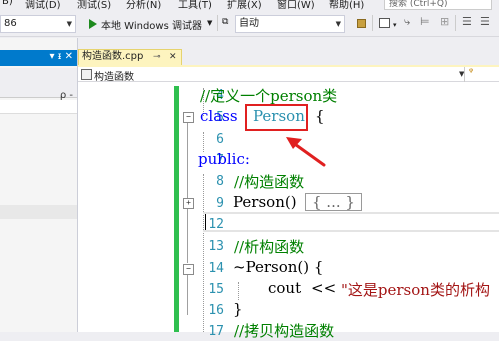  What do you see at coordinates (114, 75) in the screenshot?
I see `scope-dropdown: 构造函数` at bounding box center [114, 75].